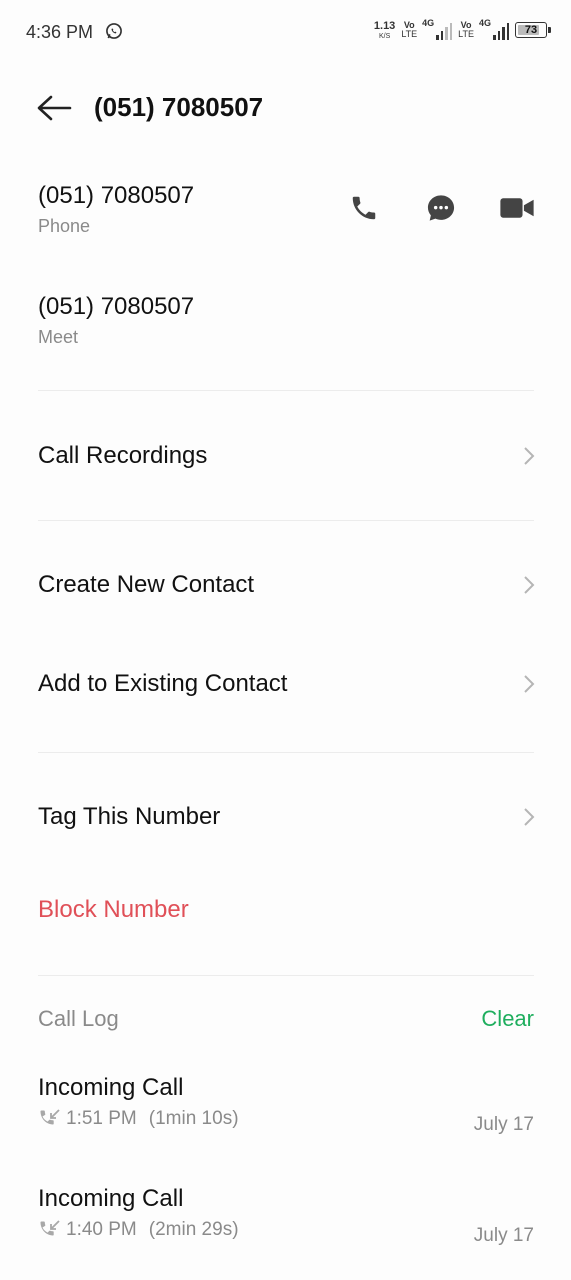 This screenshot has width=571, height=1280. I want to click on phone-icon, so click(364, 208).